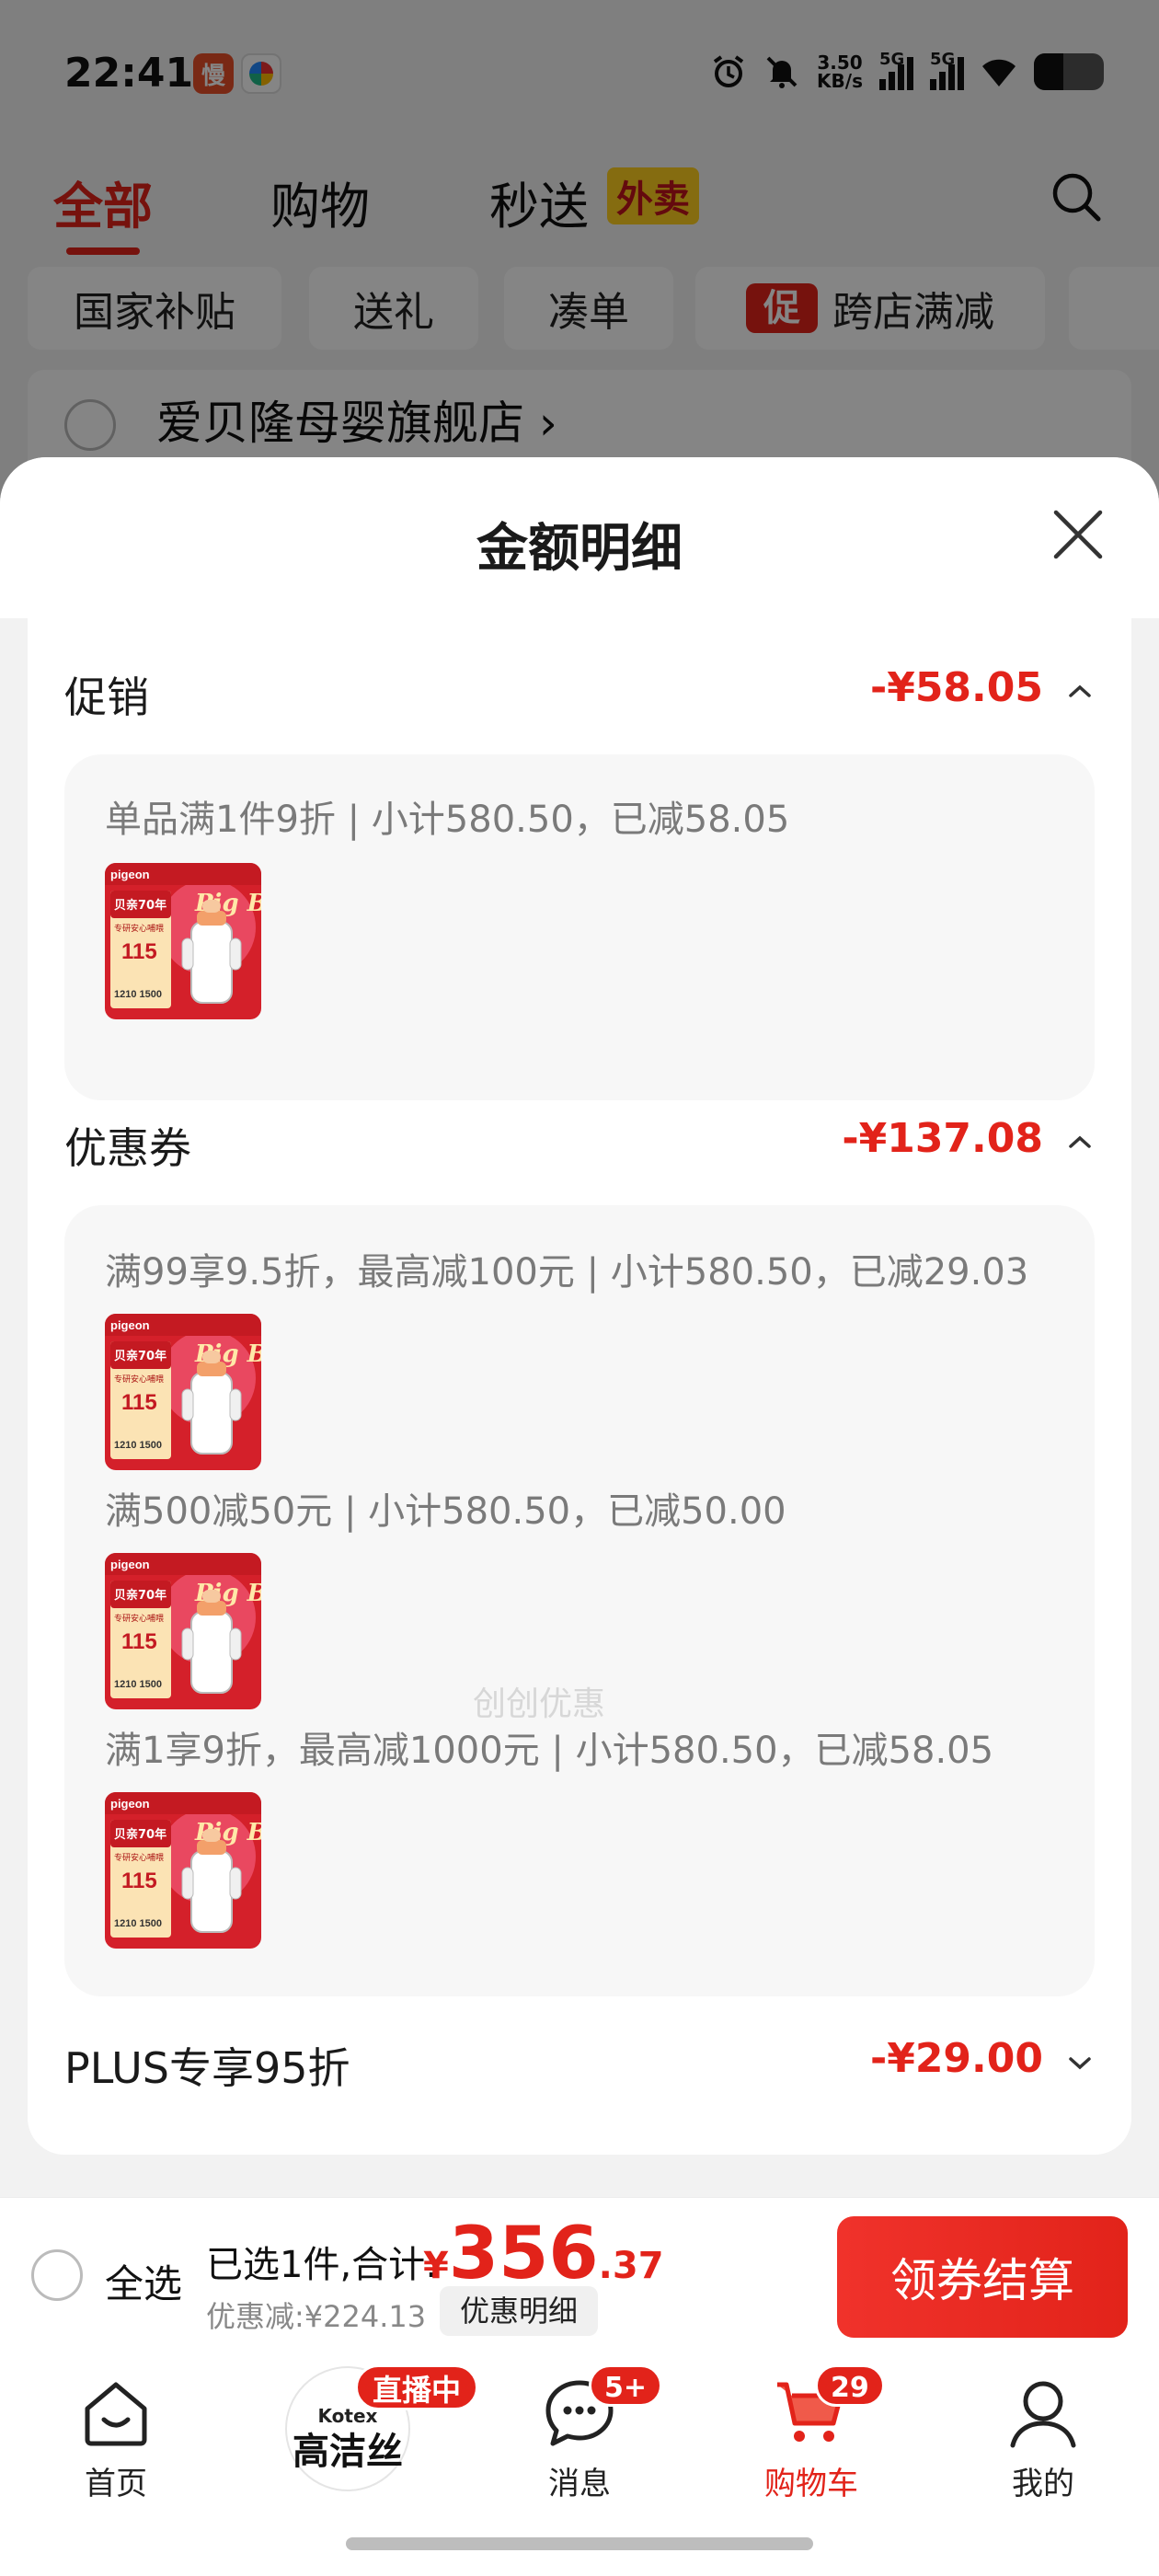 The width and height of the screenshot is (1159, 2576). Describe the element at coordinates (322, 2265) in the screenshot. I see `selected-summary: 已选1件,合计:` at that location.